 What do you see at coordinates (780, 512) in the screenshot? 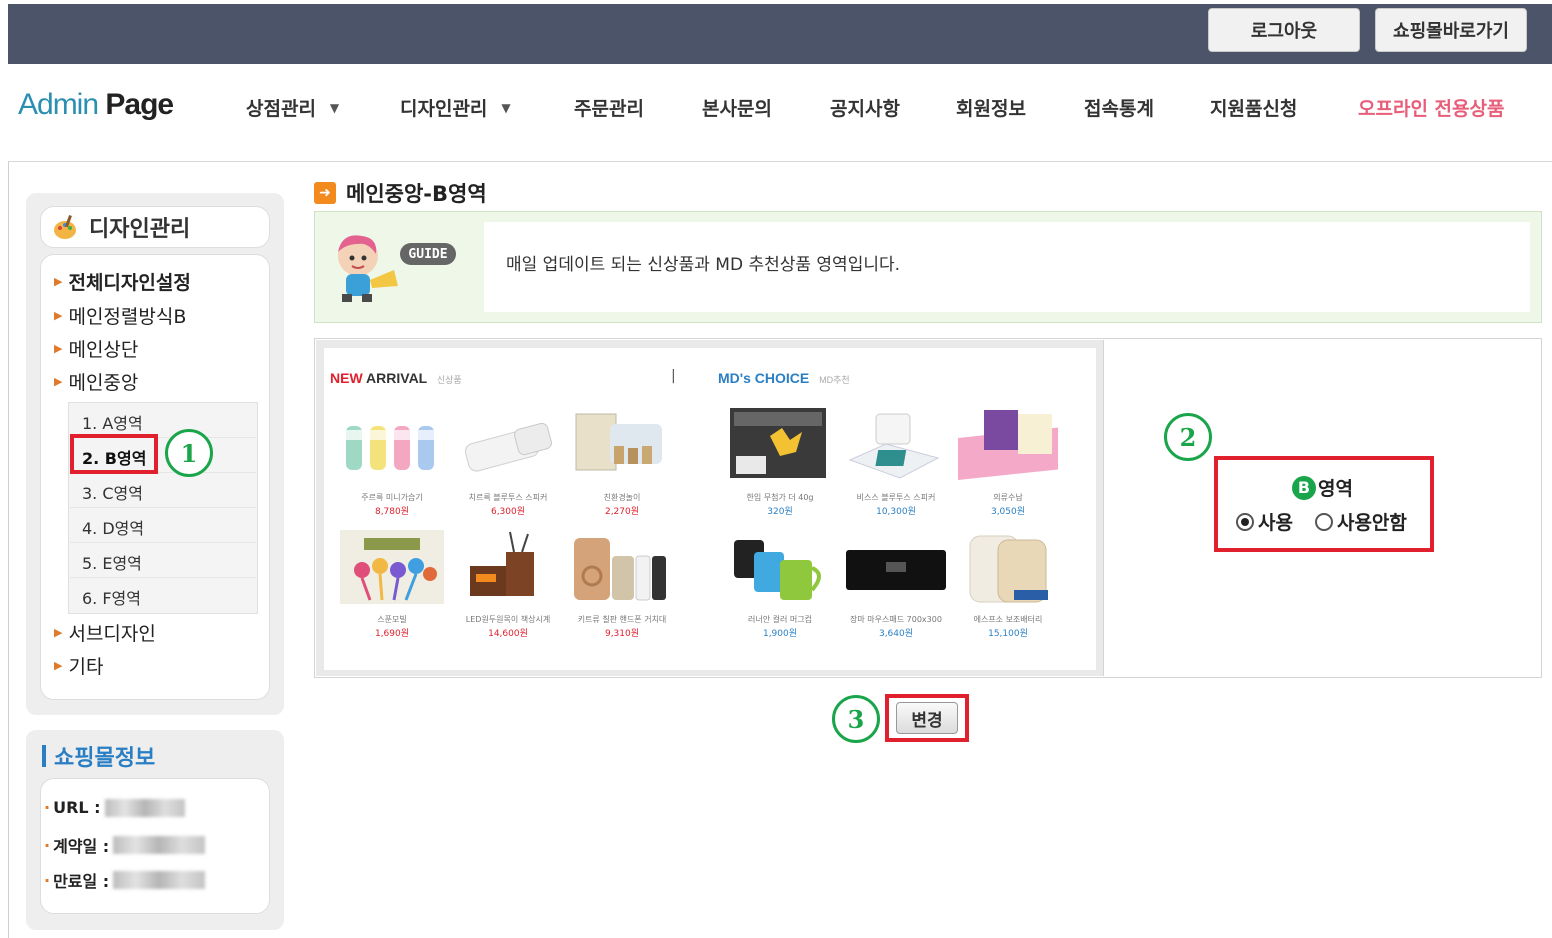
I see `product-price: 320원` at bounding box center [780, 512].